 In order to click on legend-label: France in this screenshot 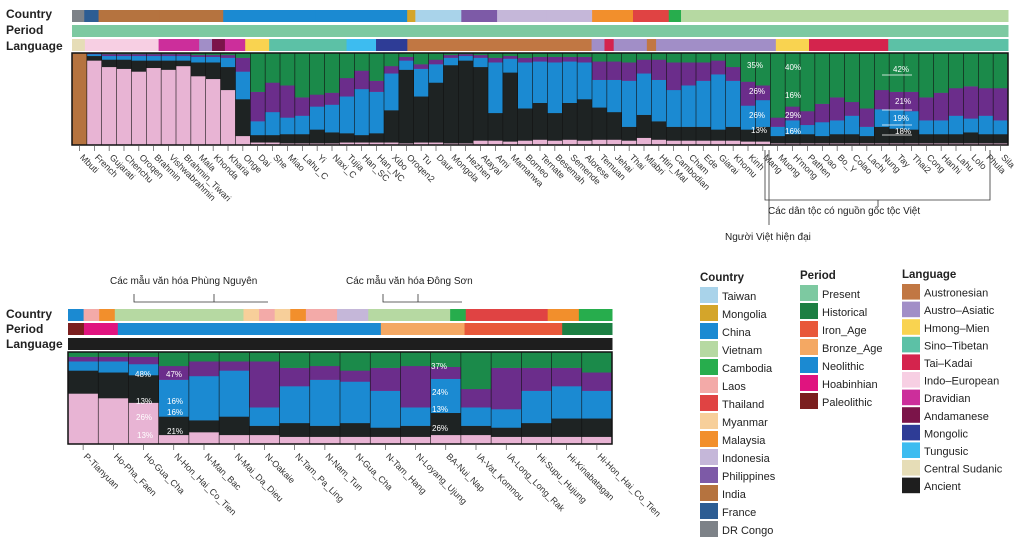, I will do `click(739, 513)`.